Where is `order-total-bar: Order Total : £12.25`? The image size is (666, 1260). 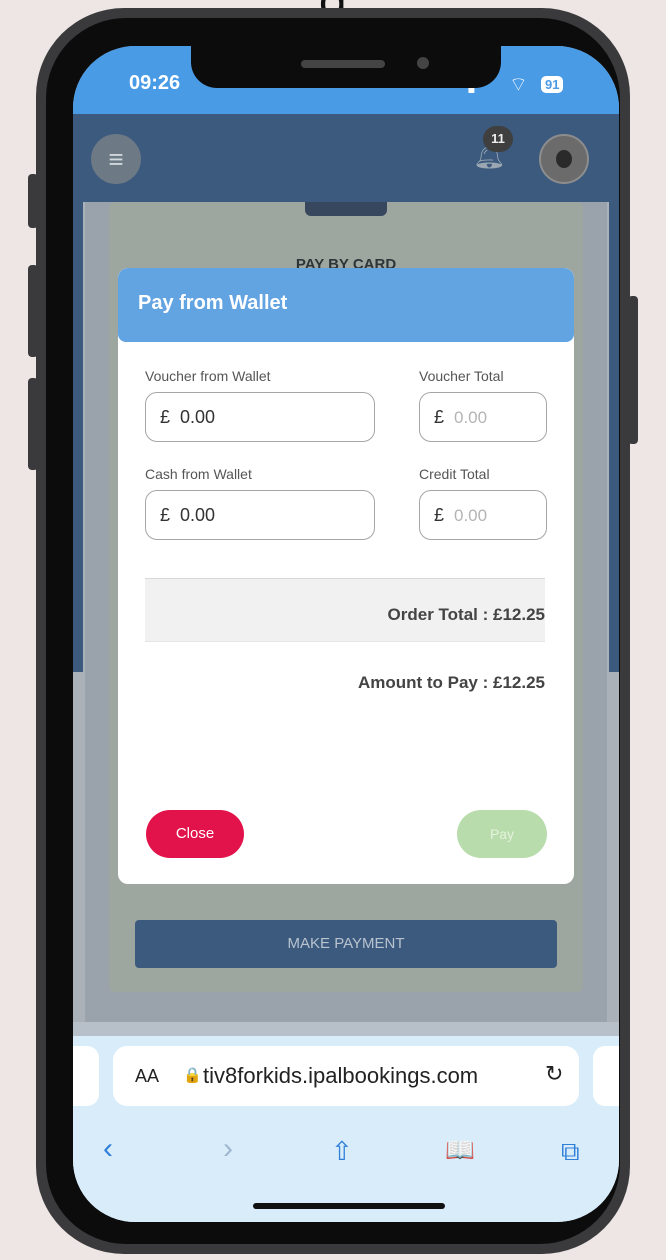 order-total-bar: Order Total : £12.25 is located at coordinates (345, 610).